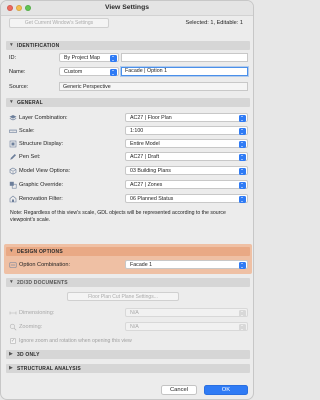 The height and width of the screenshot is (400, 320). What do you see at coordinates (49, 369) in the screenshot?
I see `section-label: STRUCTURAL ANALYSIS` at bounding box center [49, 369].